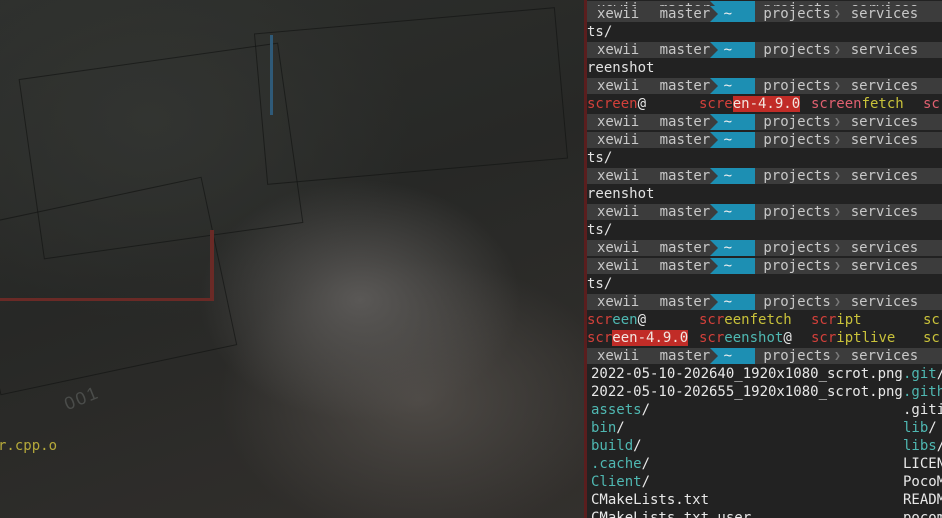 This screenshot has height=518, width=942. Describe the element at coordinates (922, 482) in the screenshot. I see `file-entry: PocoM` at that location.